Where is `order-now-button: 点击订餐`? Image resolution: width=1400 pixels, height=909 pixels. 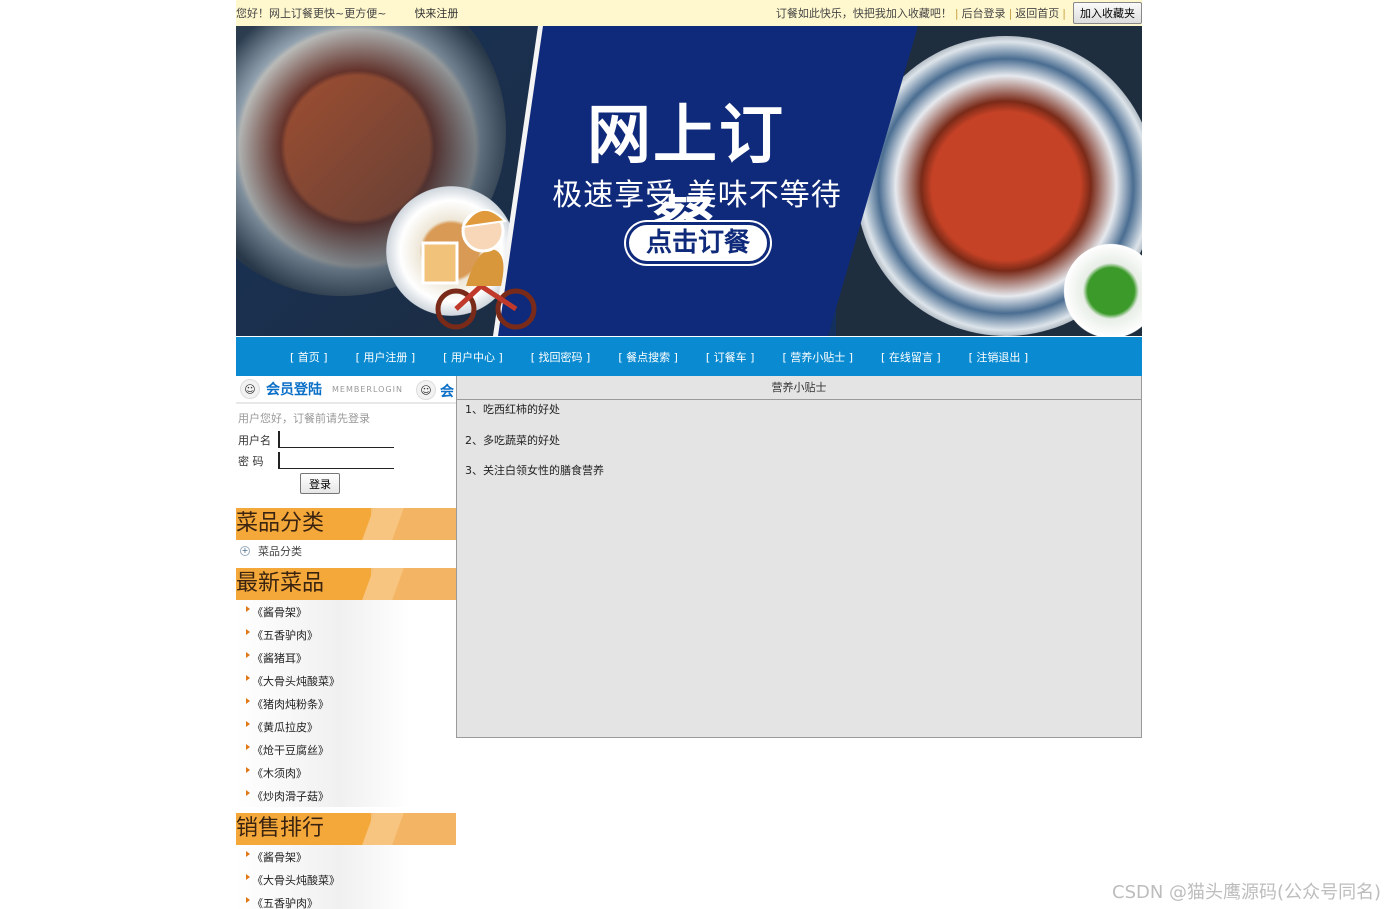 order-now-button: 点击订餐 is located at coordinates (698, 243).